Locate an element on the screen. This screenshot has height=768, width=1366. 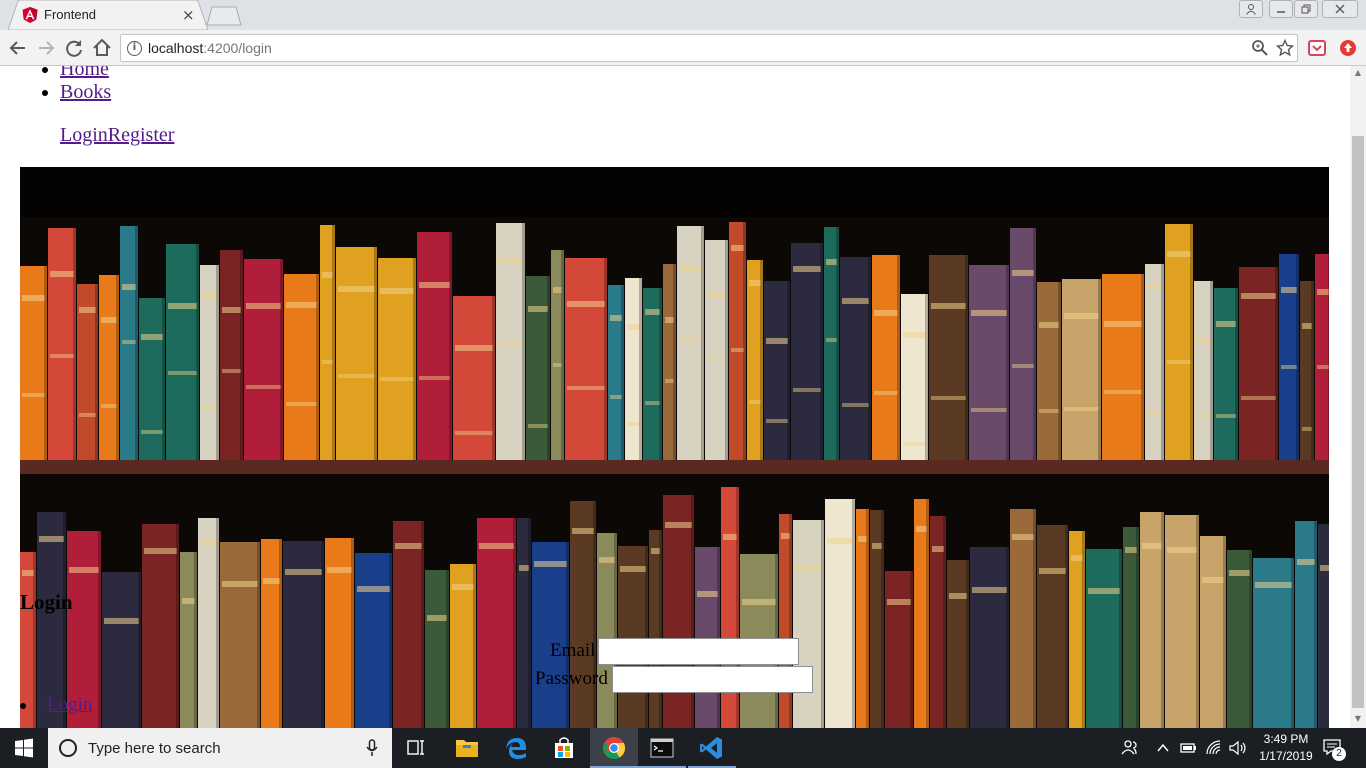
terminal-icon is located at coordinates (662, 748).